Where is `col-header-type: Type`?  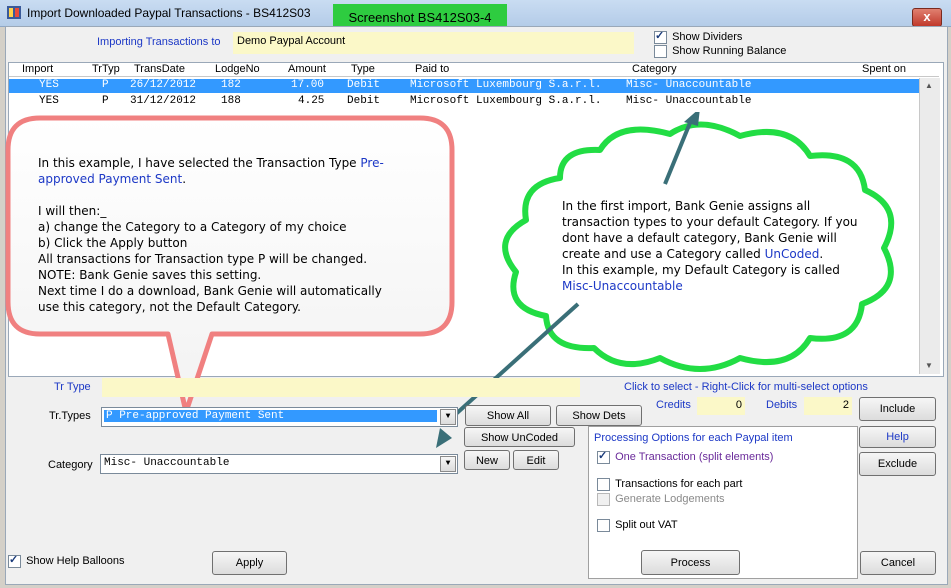 col-header-type: Type is located at coordinates (363, 69).